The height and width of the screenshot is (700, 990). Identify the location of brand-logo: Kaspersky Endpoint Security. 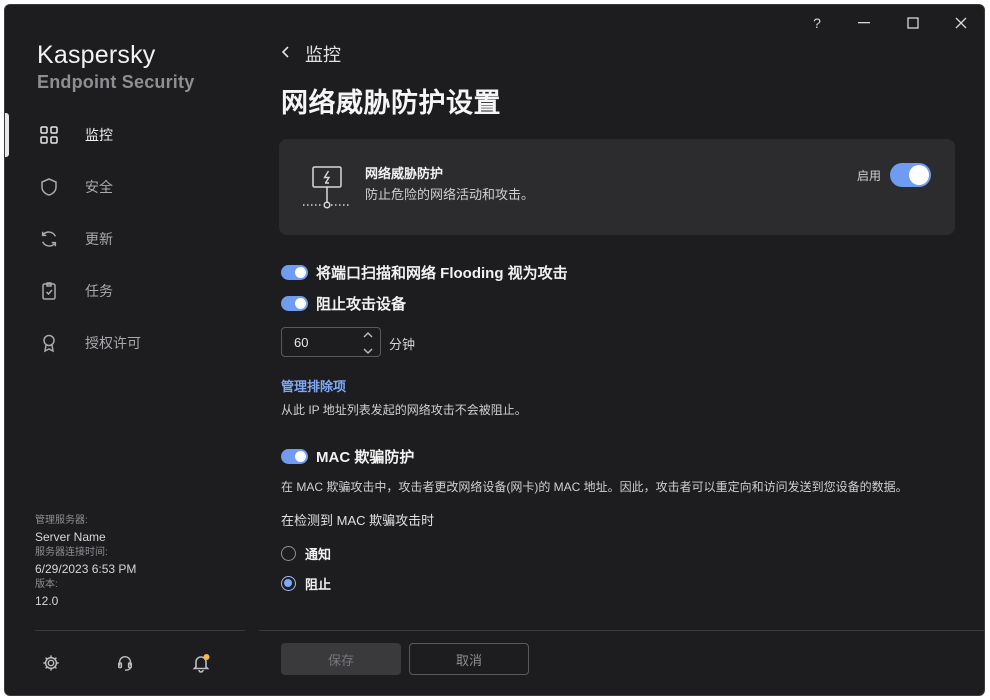
(115, 67).